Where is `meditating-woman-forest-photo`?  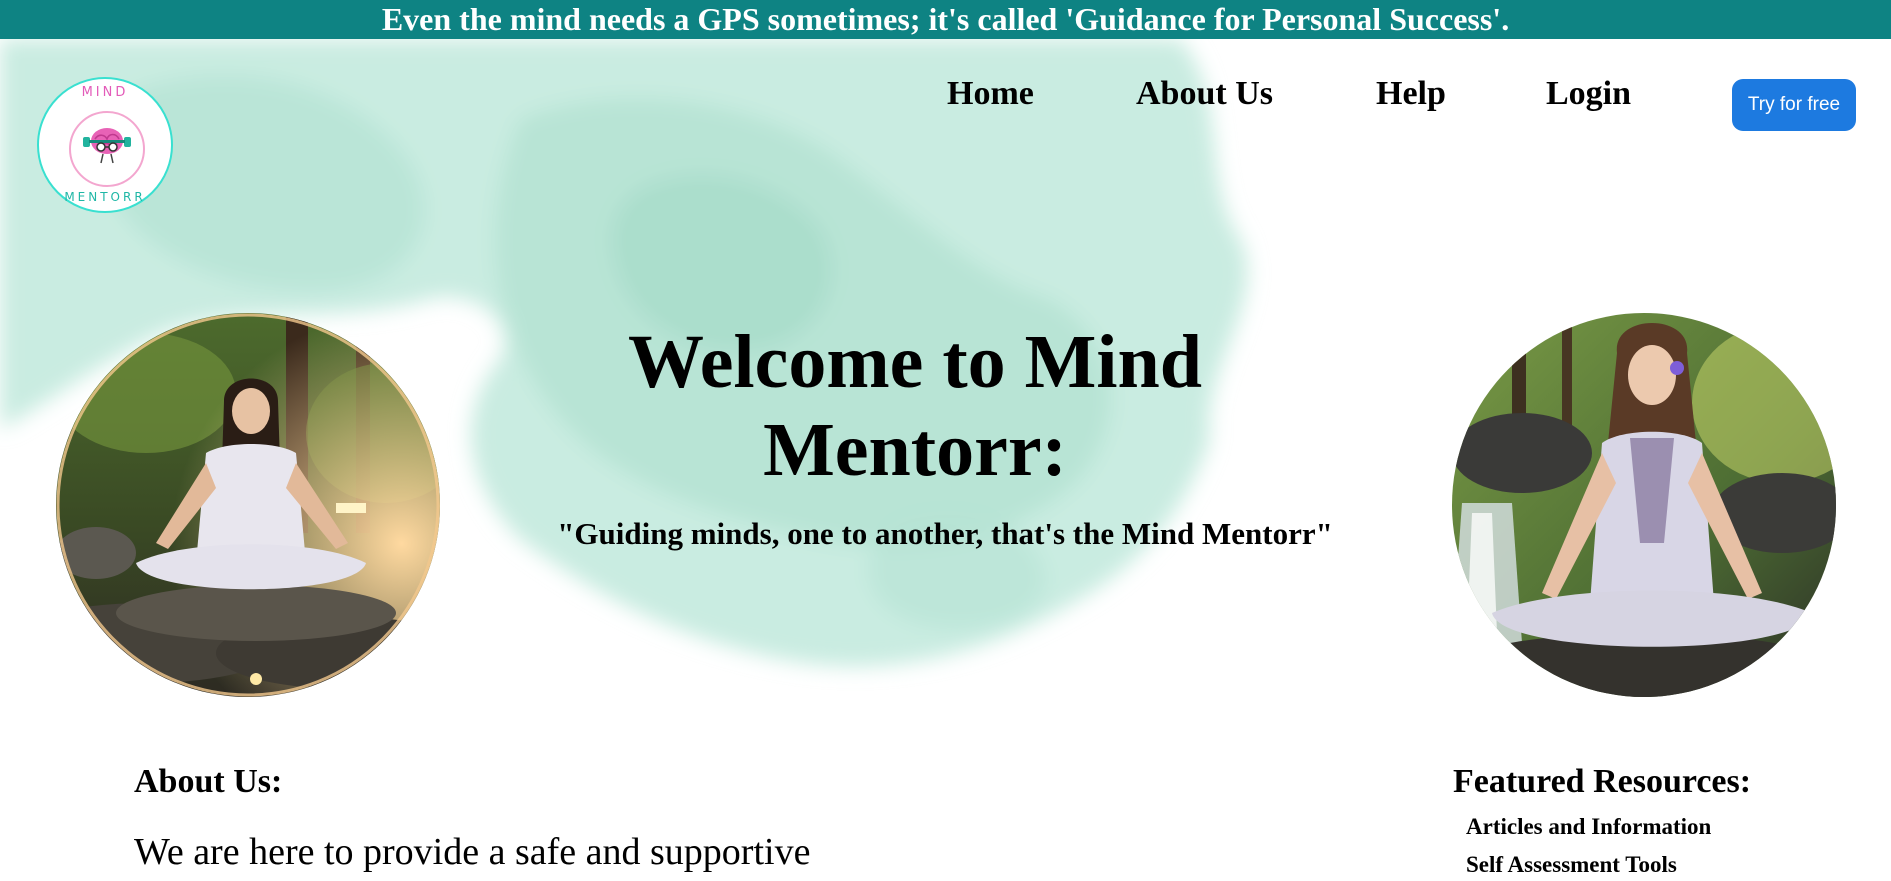 meditating-woman-forest-photo is located at coordinates (248, 505).